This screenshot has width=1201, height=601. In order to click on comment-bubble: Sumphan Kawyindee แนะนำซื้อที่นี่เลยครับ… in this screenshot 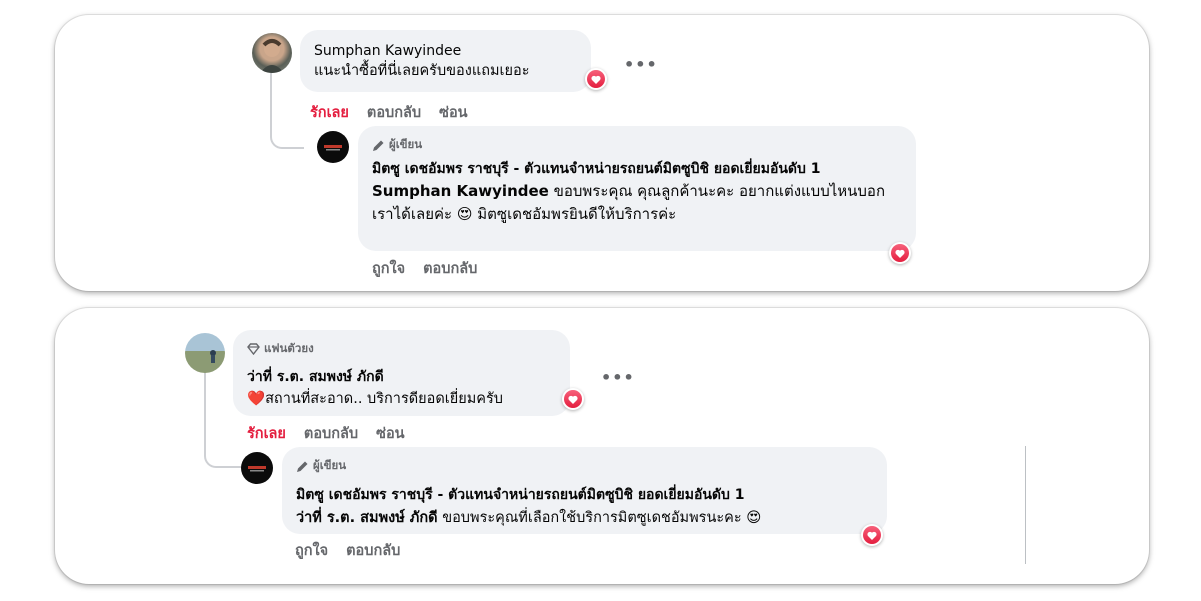, I will do `click(445, 61)`.